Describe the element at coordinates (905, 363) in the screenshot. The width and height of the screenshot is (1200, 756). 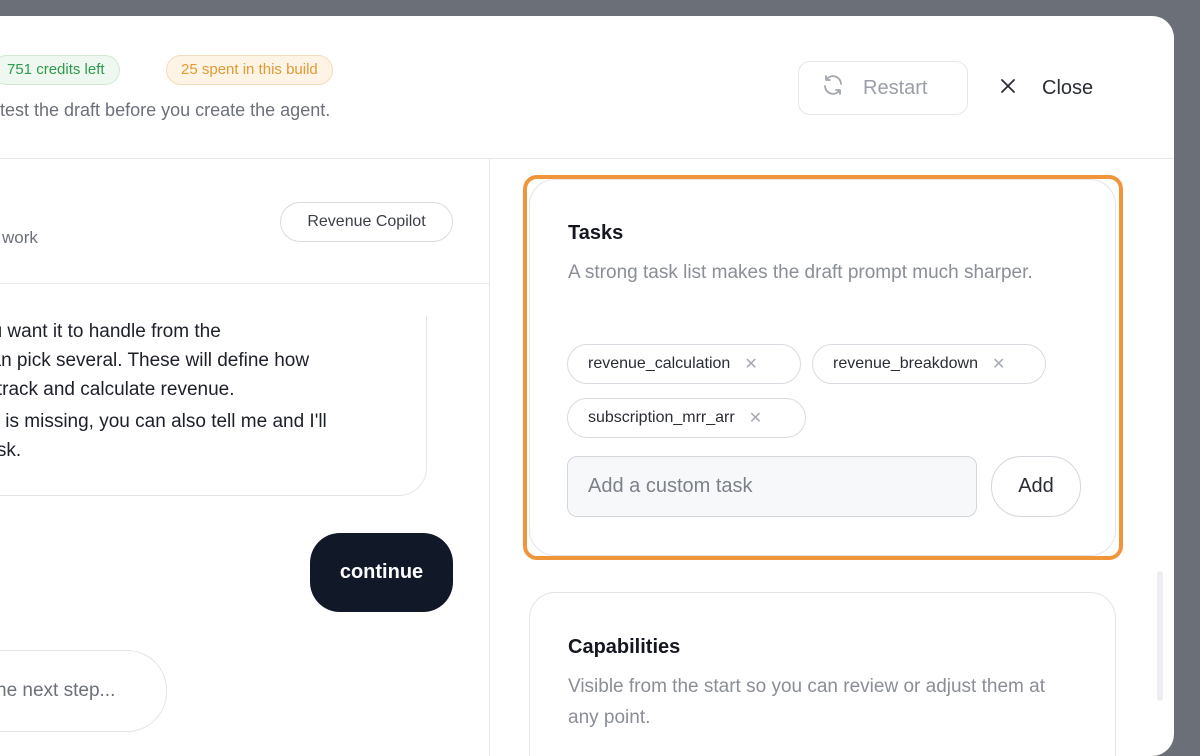
I see `task-chip-label: revenue_breakdown` at that location.